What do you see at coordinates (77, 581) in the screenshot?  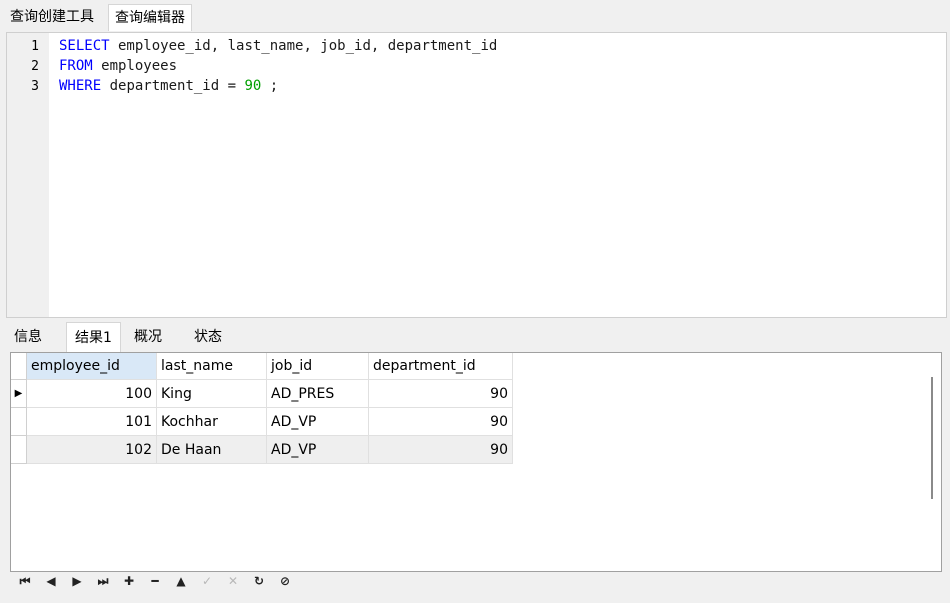 I see `next-record-icon: ▶` at bounding box center [77, 581].